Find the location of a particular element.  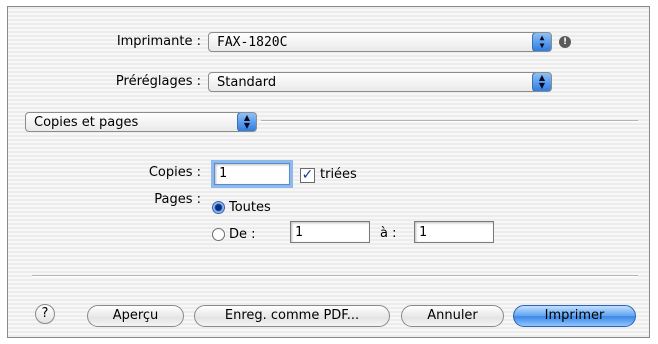

section-popup: Copies et pages ▲ ▼ is located at coordinates (141, 122).